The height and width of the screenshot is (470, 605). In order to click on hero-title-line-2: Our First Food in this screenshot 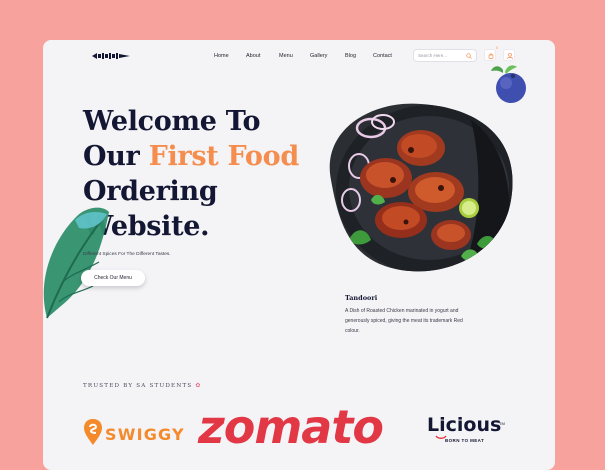, I will do `click(198, 156)`.